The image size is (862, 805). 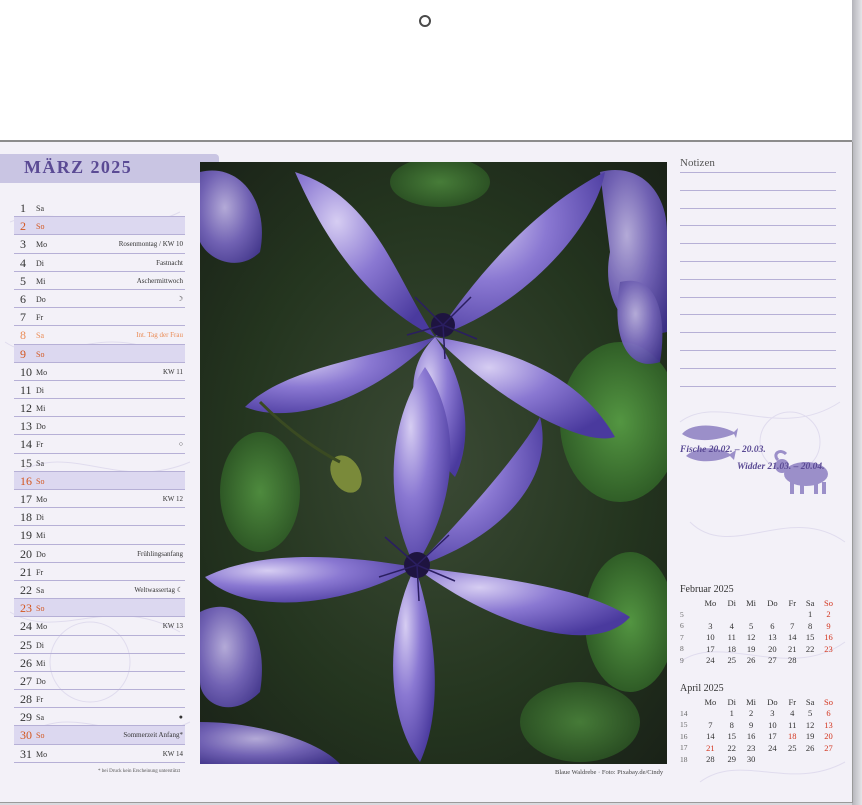 What do you see at coordinates (772, 724) in the screenshot?
I see `mini-day: 10` at bounding box center [772, 724].